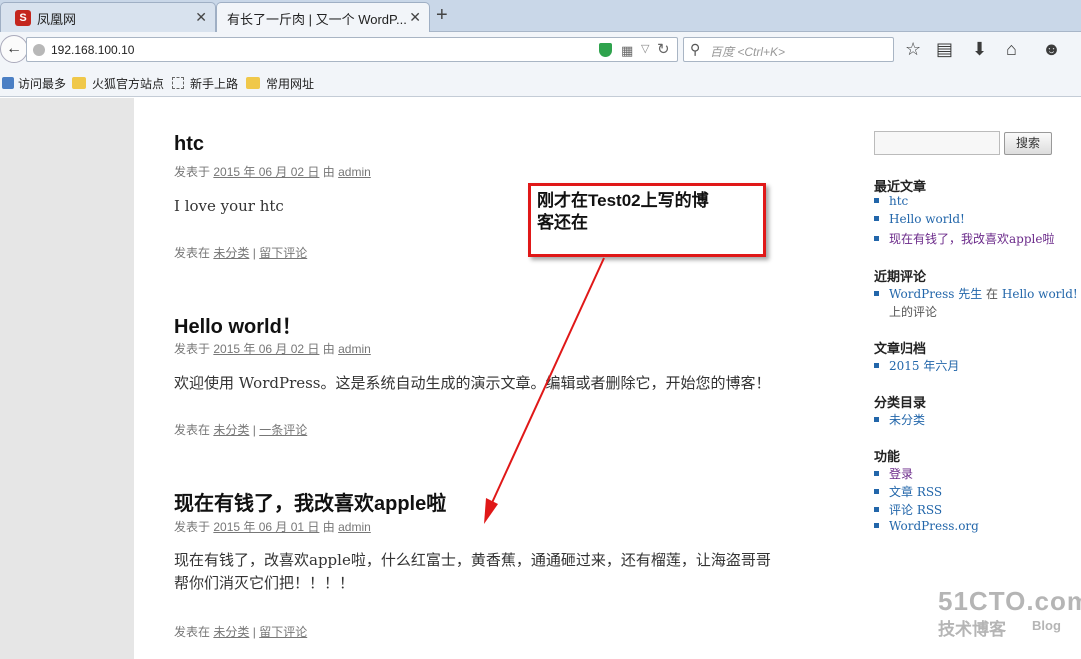 This screenshot has width=1081, height=659. Describe the element at coordinates (893, 473) in the screenshot. I see `meta-link-login: 登录` at that location.